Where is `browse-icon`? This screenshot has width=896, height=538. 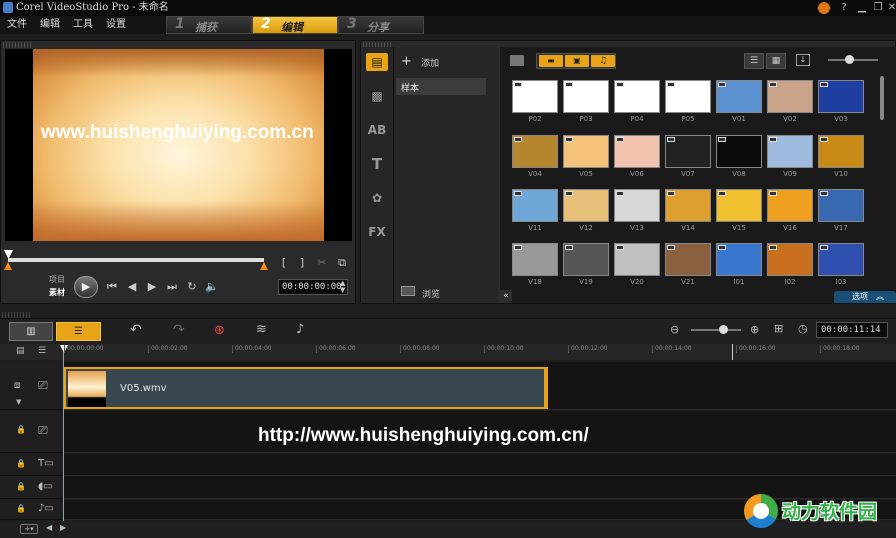
browse-icon is located at coordinates (408, 291).